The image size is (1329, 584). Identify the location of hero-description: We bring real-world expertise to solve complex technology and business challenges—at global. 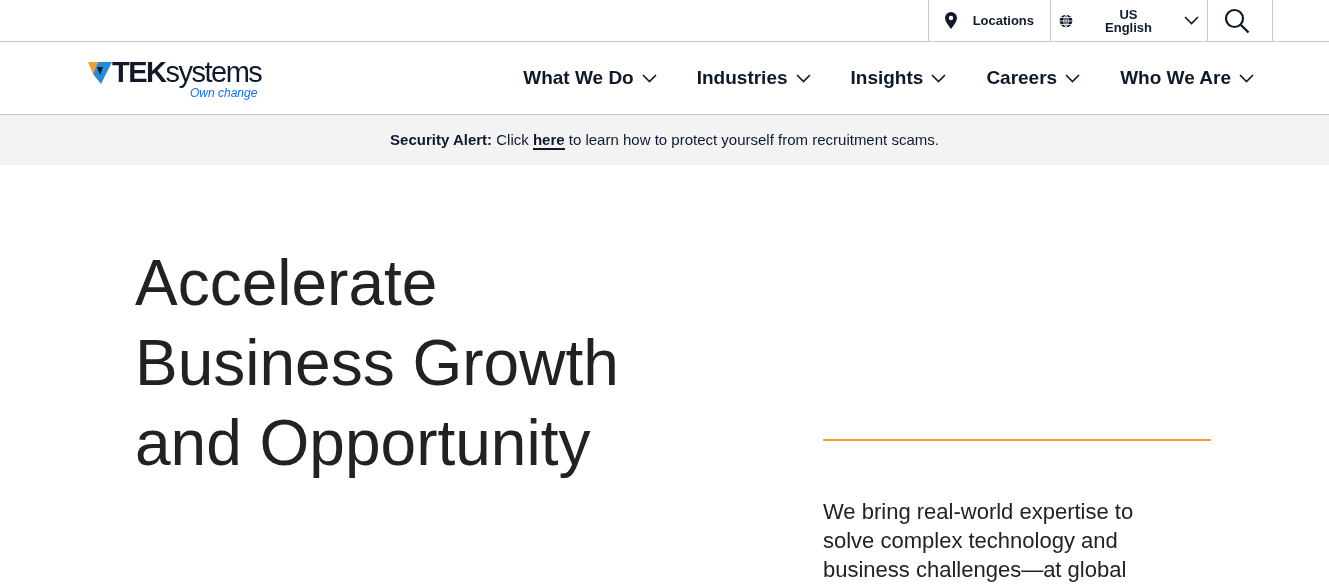
(979, 541).